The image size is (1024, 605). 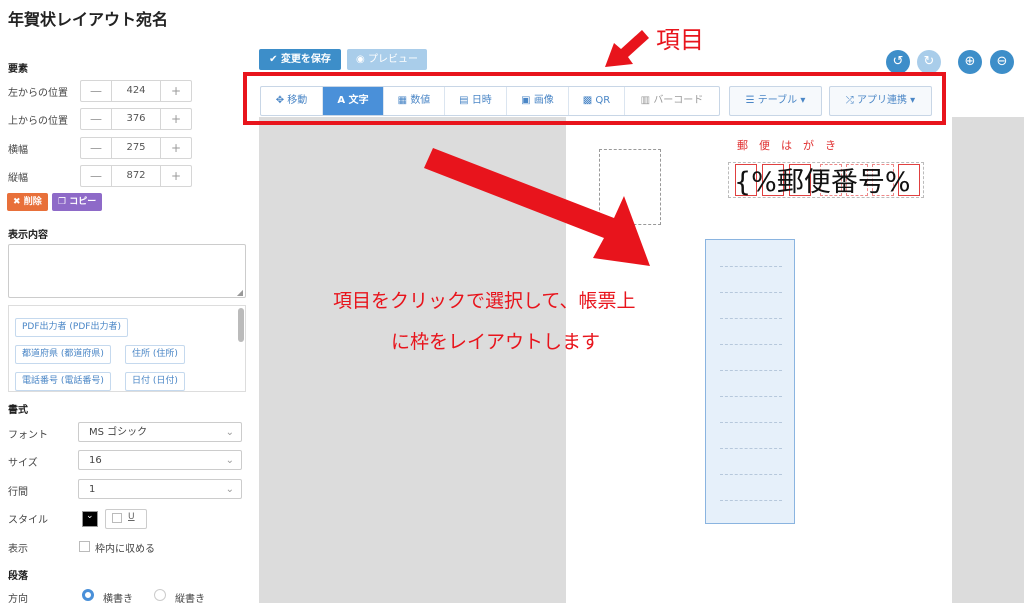 What do you see at coordinates (680, 40) in the screenshot?
I see `annotation-title: 項目` at bounding box center [680, 40].